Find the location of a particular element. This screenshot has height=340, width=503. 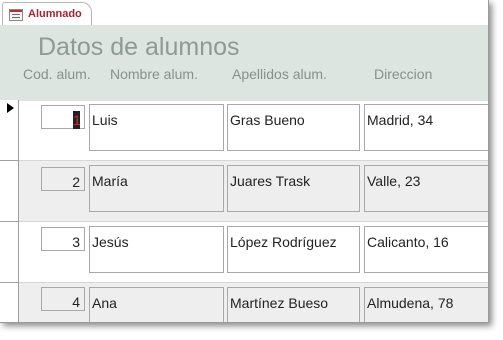

form-icon is located at coordinates (16, 15).